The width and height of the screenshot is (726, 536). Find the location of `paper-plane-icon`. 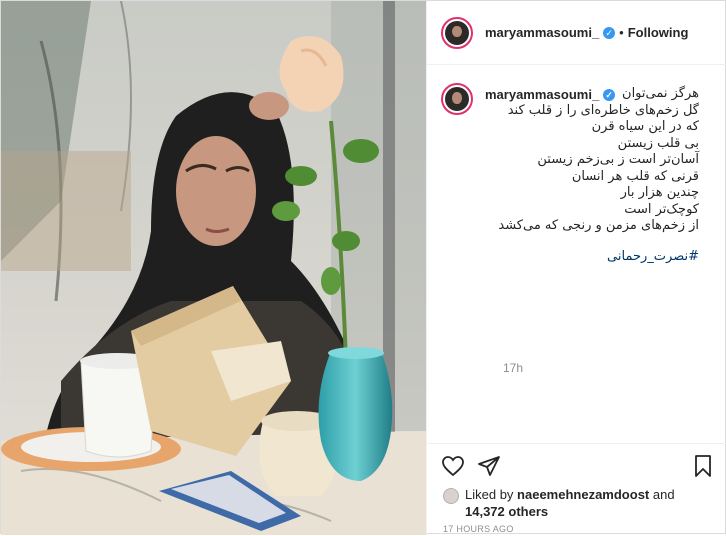

paper-plane-icon is located at coordinates (489, 466).